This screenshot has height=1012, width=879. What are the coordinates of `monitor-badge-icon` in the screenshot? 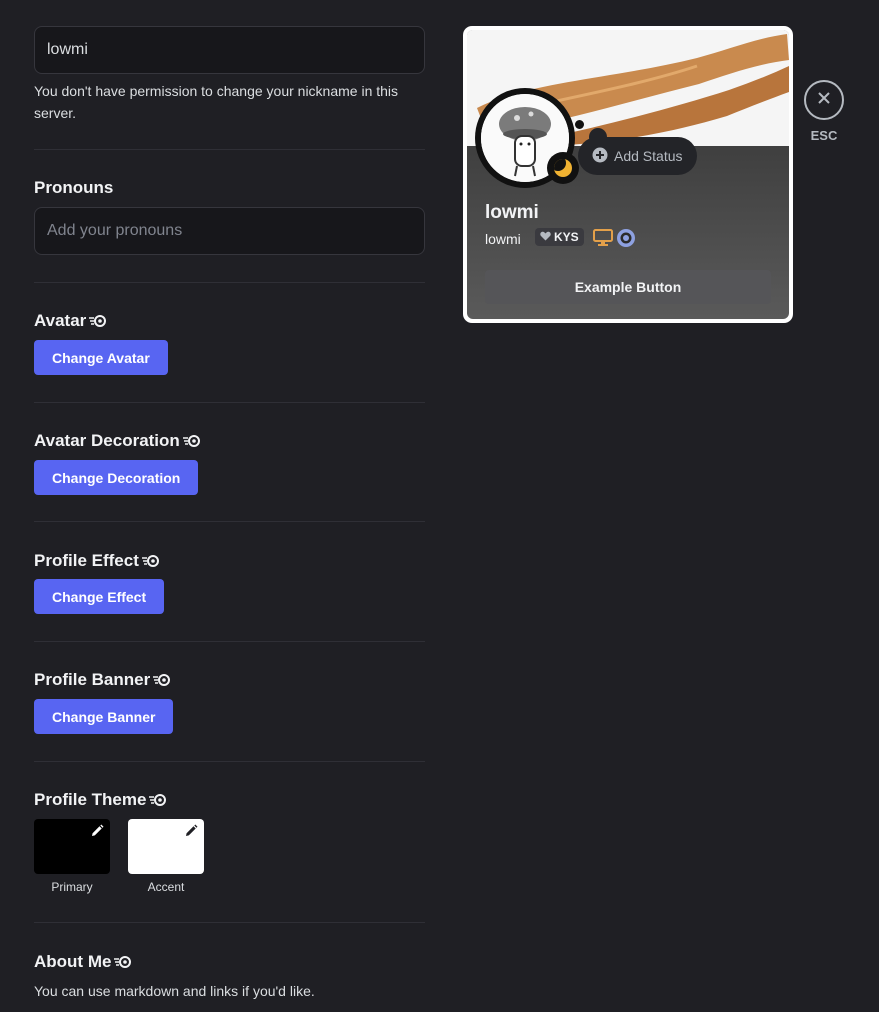 It's located at (603, 240).